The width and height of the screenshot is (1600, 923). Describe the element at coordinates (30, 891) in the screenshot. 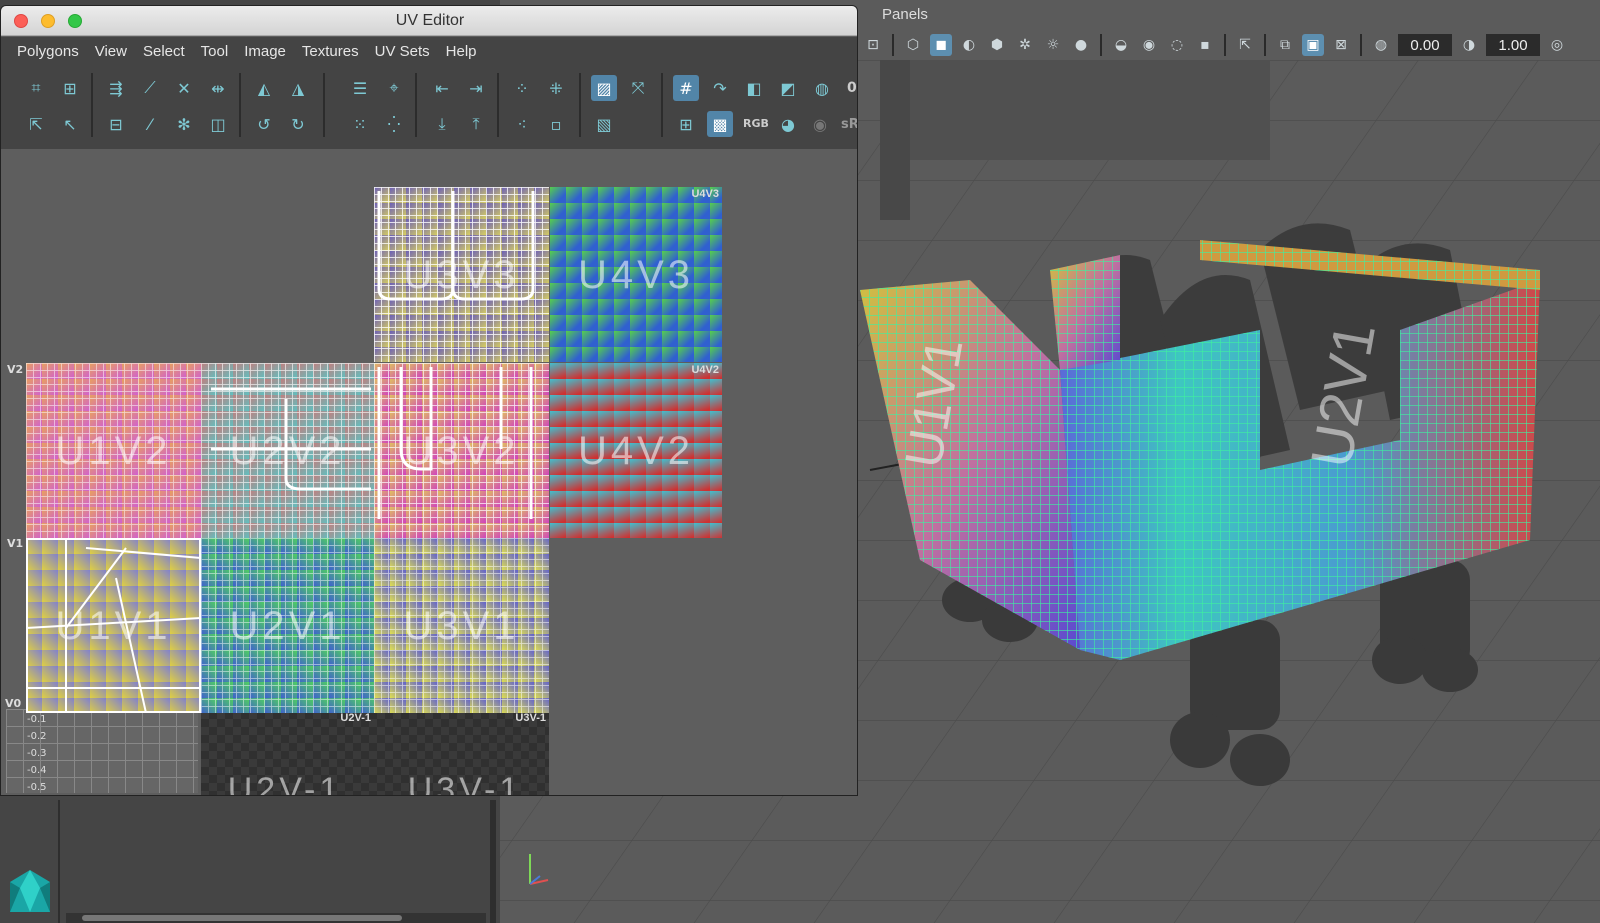

I see `maya-logo-icon` at that location.